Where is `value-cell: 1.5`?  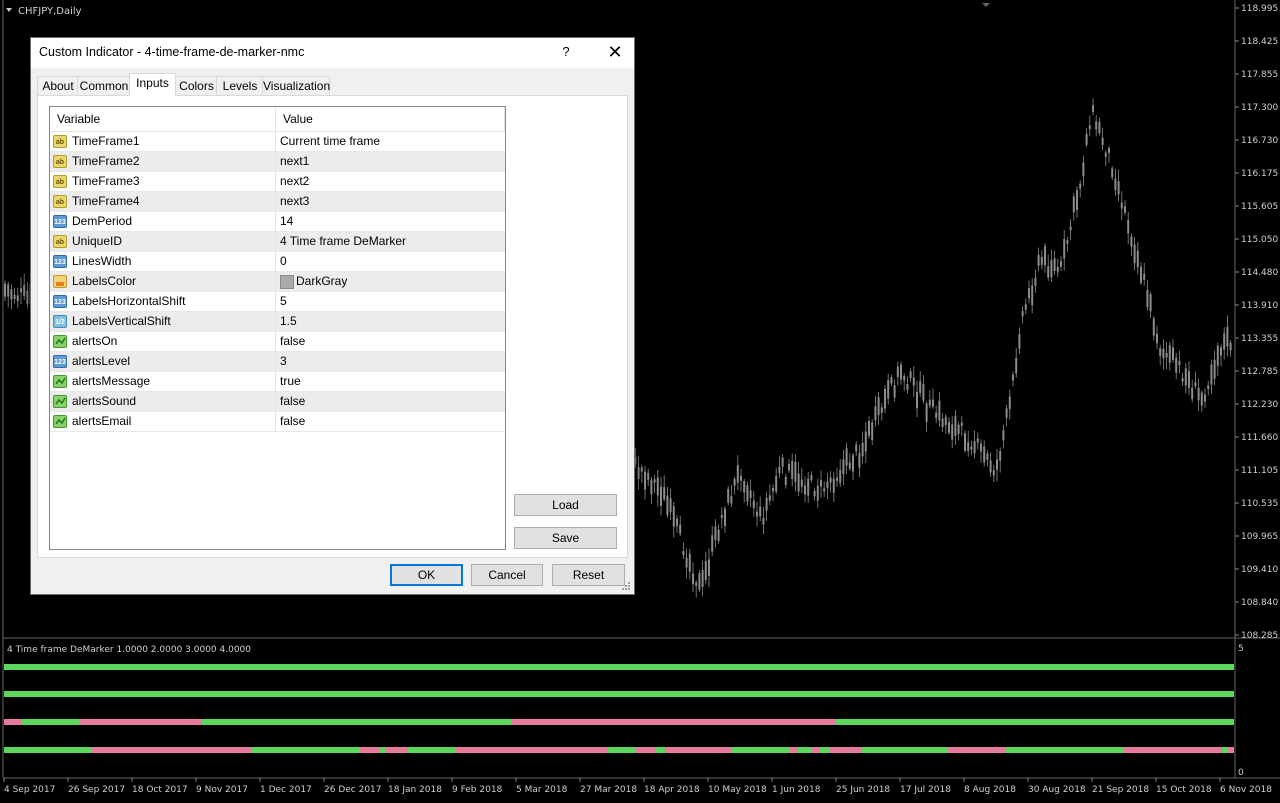 value-cell: 1.5 is located at coordinates (288, 321).